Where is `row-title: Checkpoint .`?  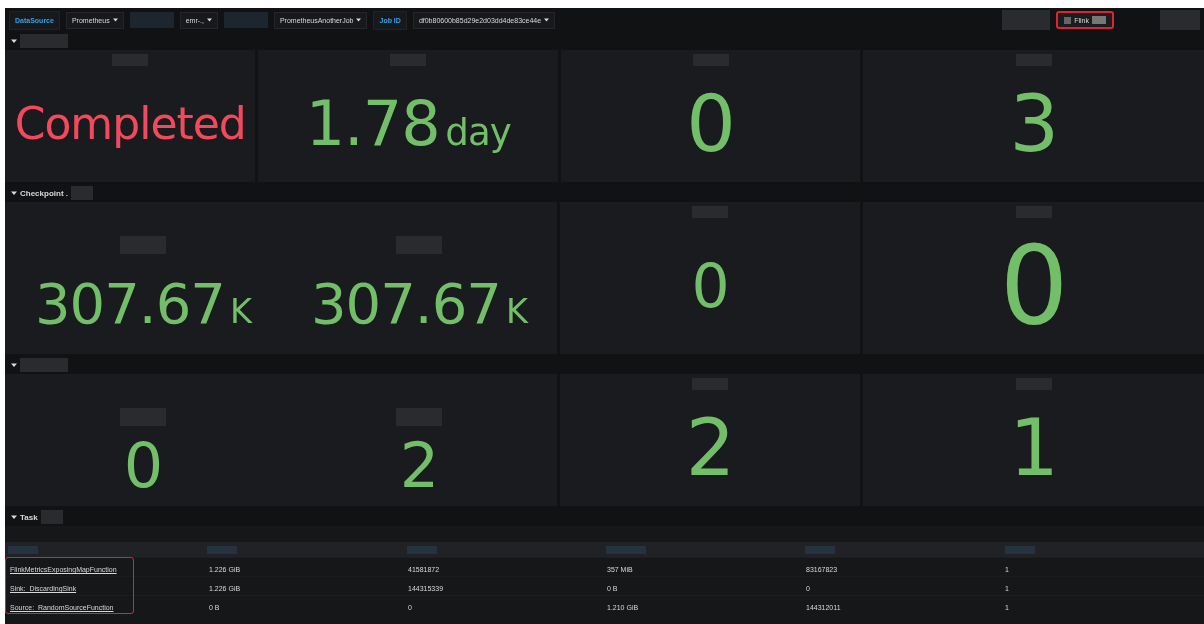 row-title: Checkpoint . is located at coordinates (44, 193).